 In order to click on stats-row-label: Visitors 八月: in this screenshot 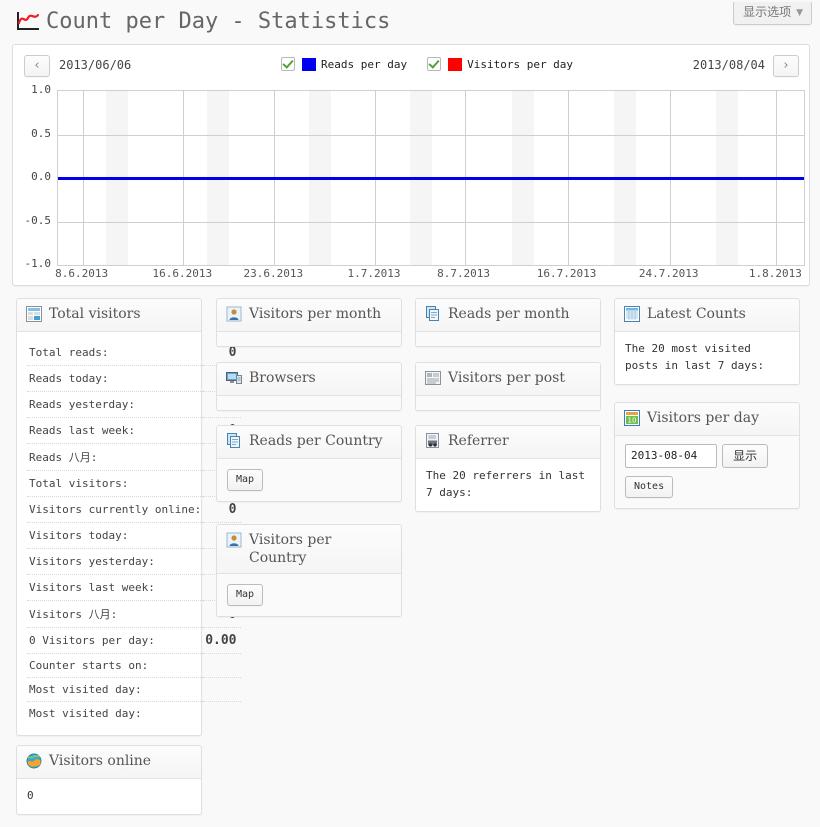, I will do `click(115, 614)`.